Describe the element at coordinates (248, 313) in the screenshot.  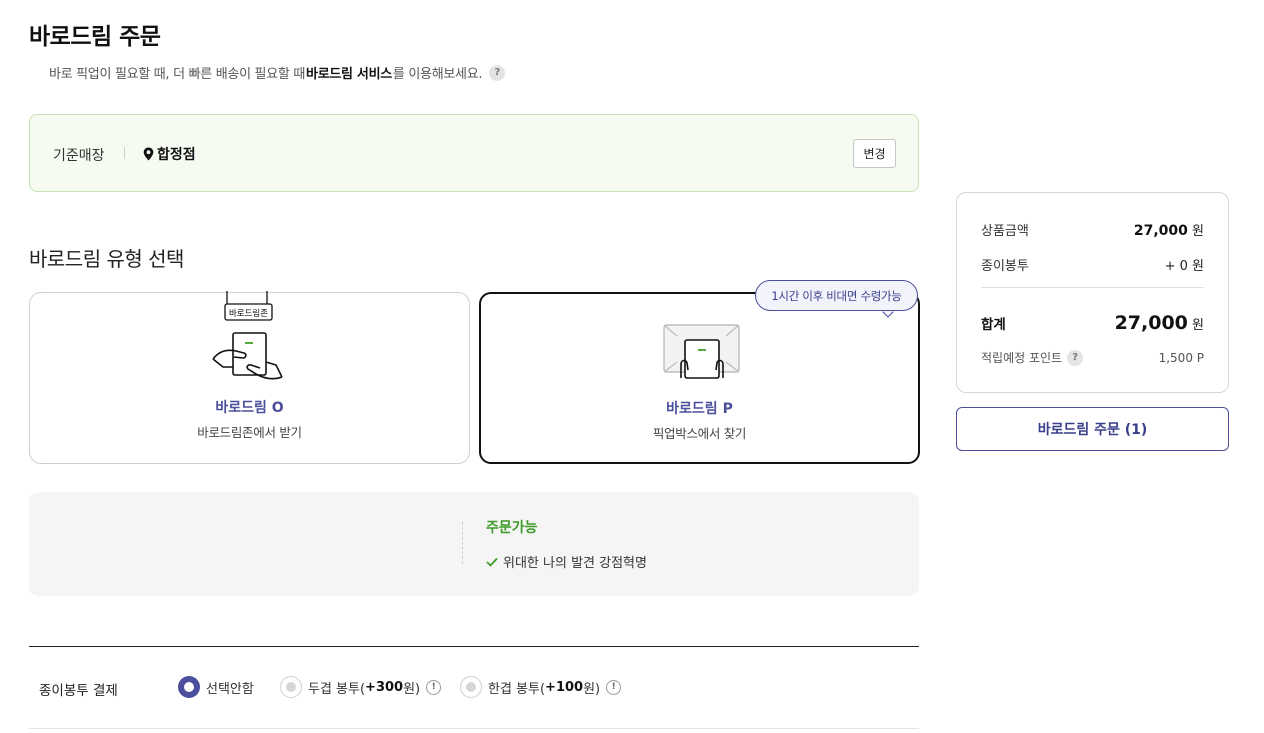
I see `pickup-zone-badge: 바로드림존` at that location.